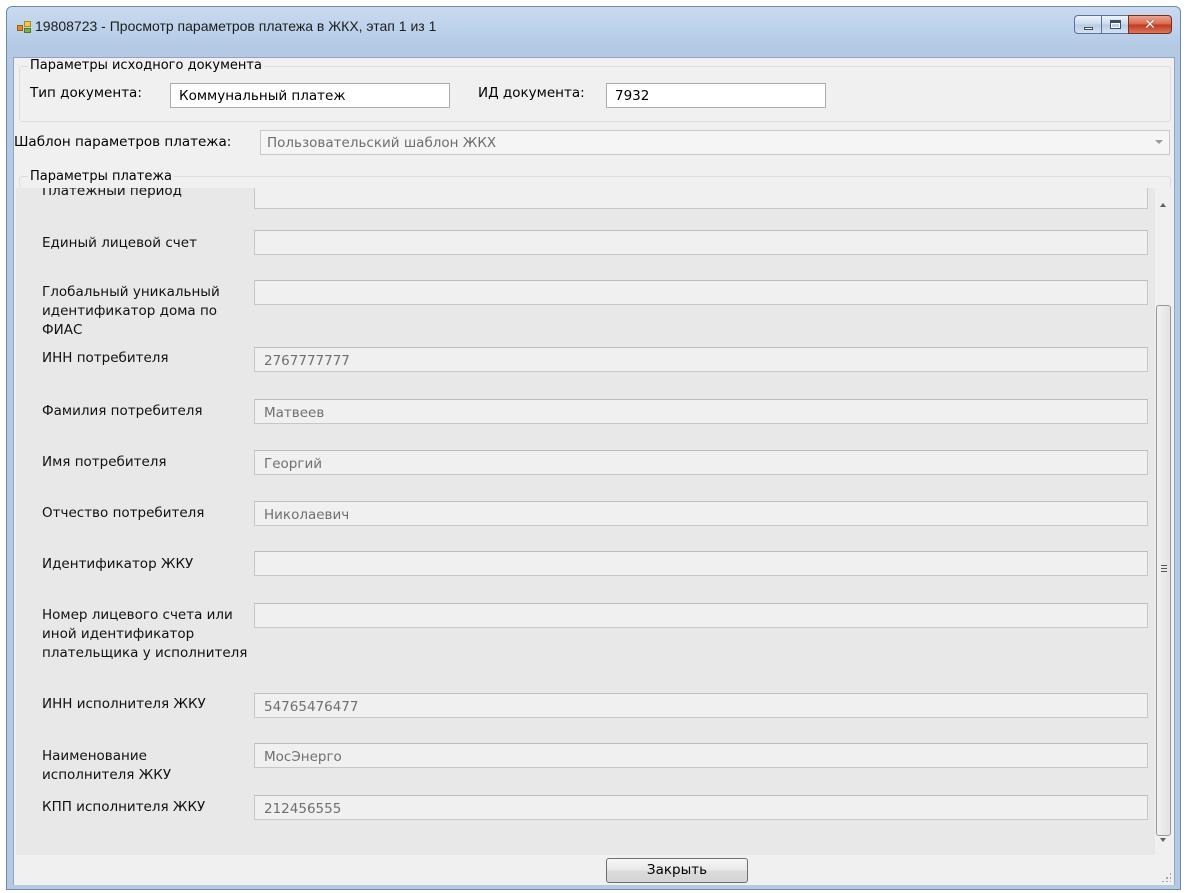 This screenshot has width=1187, height=893. What do you see at coordinates (1163, 840) in the screenshot?
I see `scroll-down-icon` at bounding box center [1163, 840].